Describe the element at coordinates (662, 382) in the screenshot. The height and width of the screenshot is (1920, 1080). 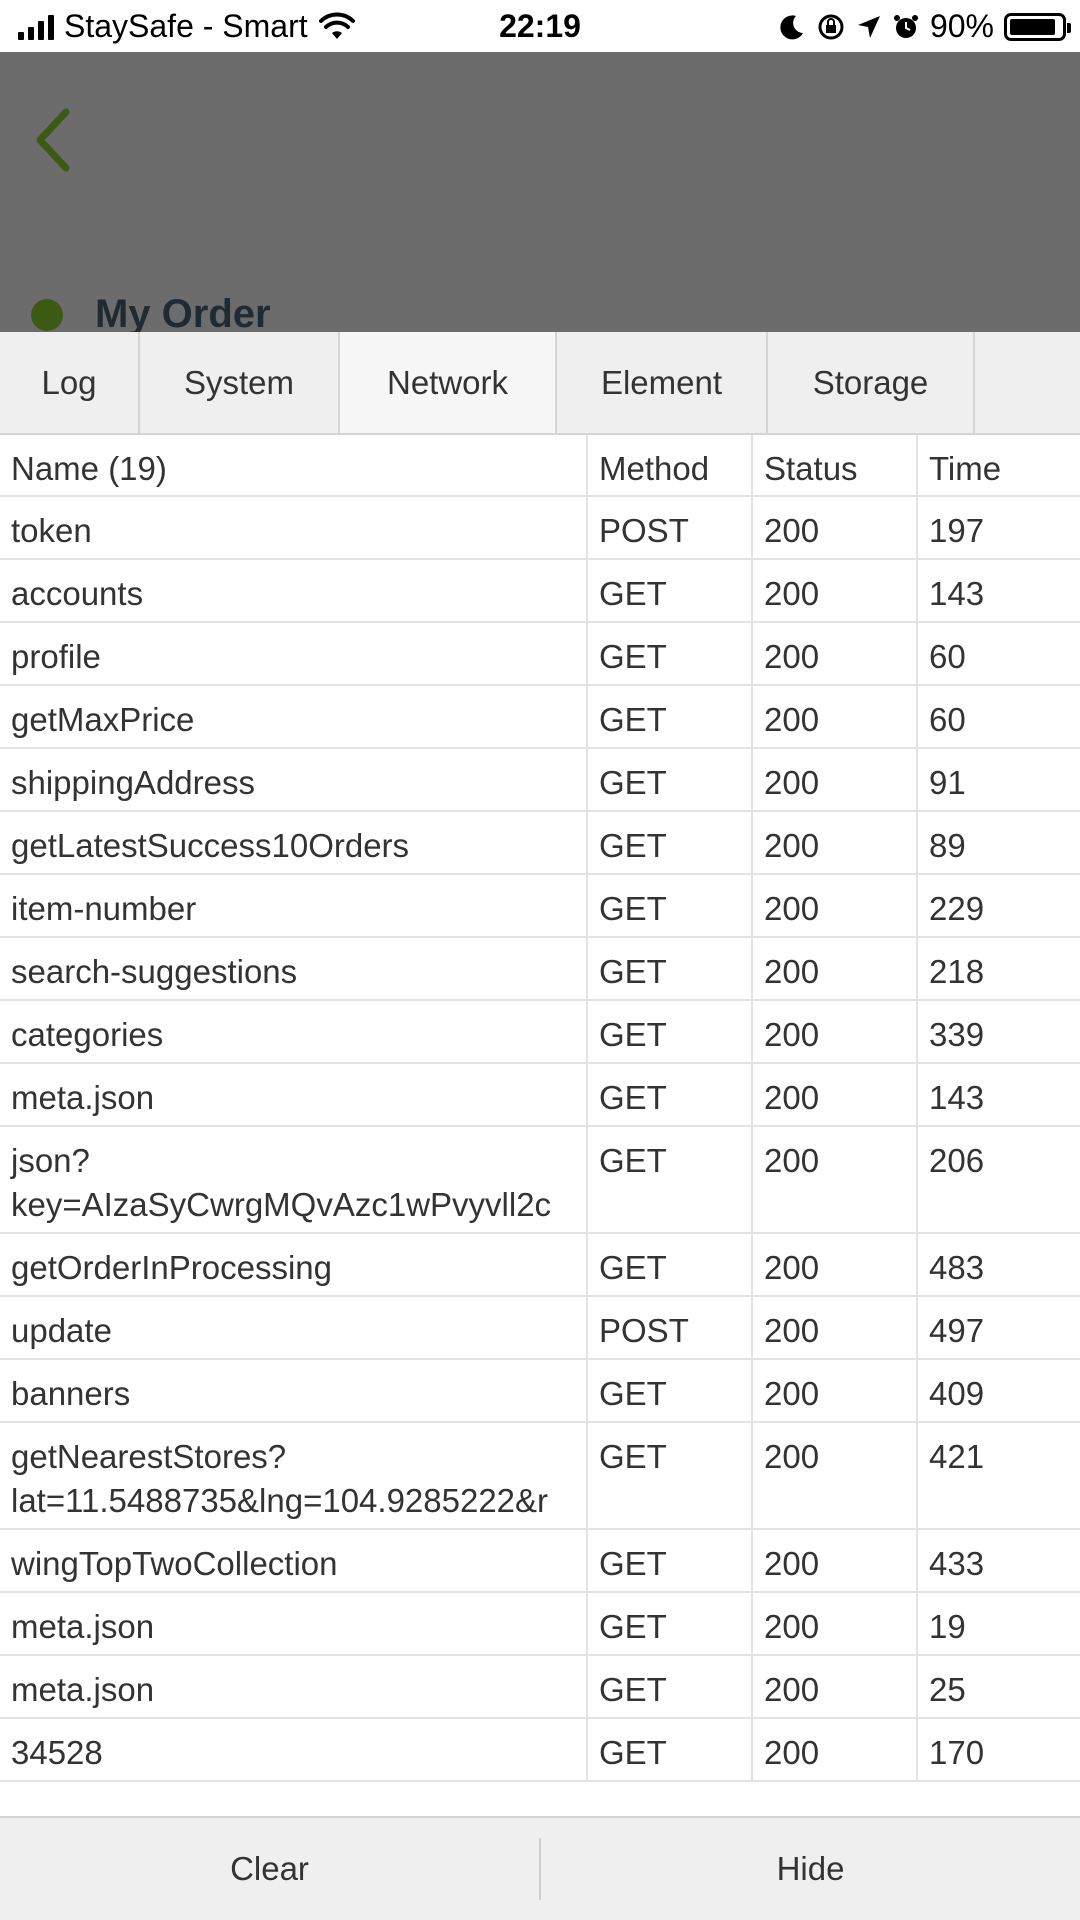
I see `tab-element: Element` at that location.